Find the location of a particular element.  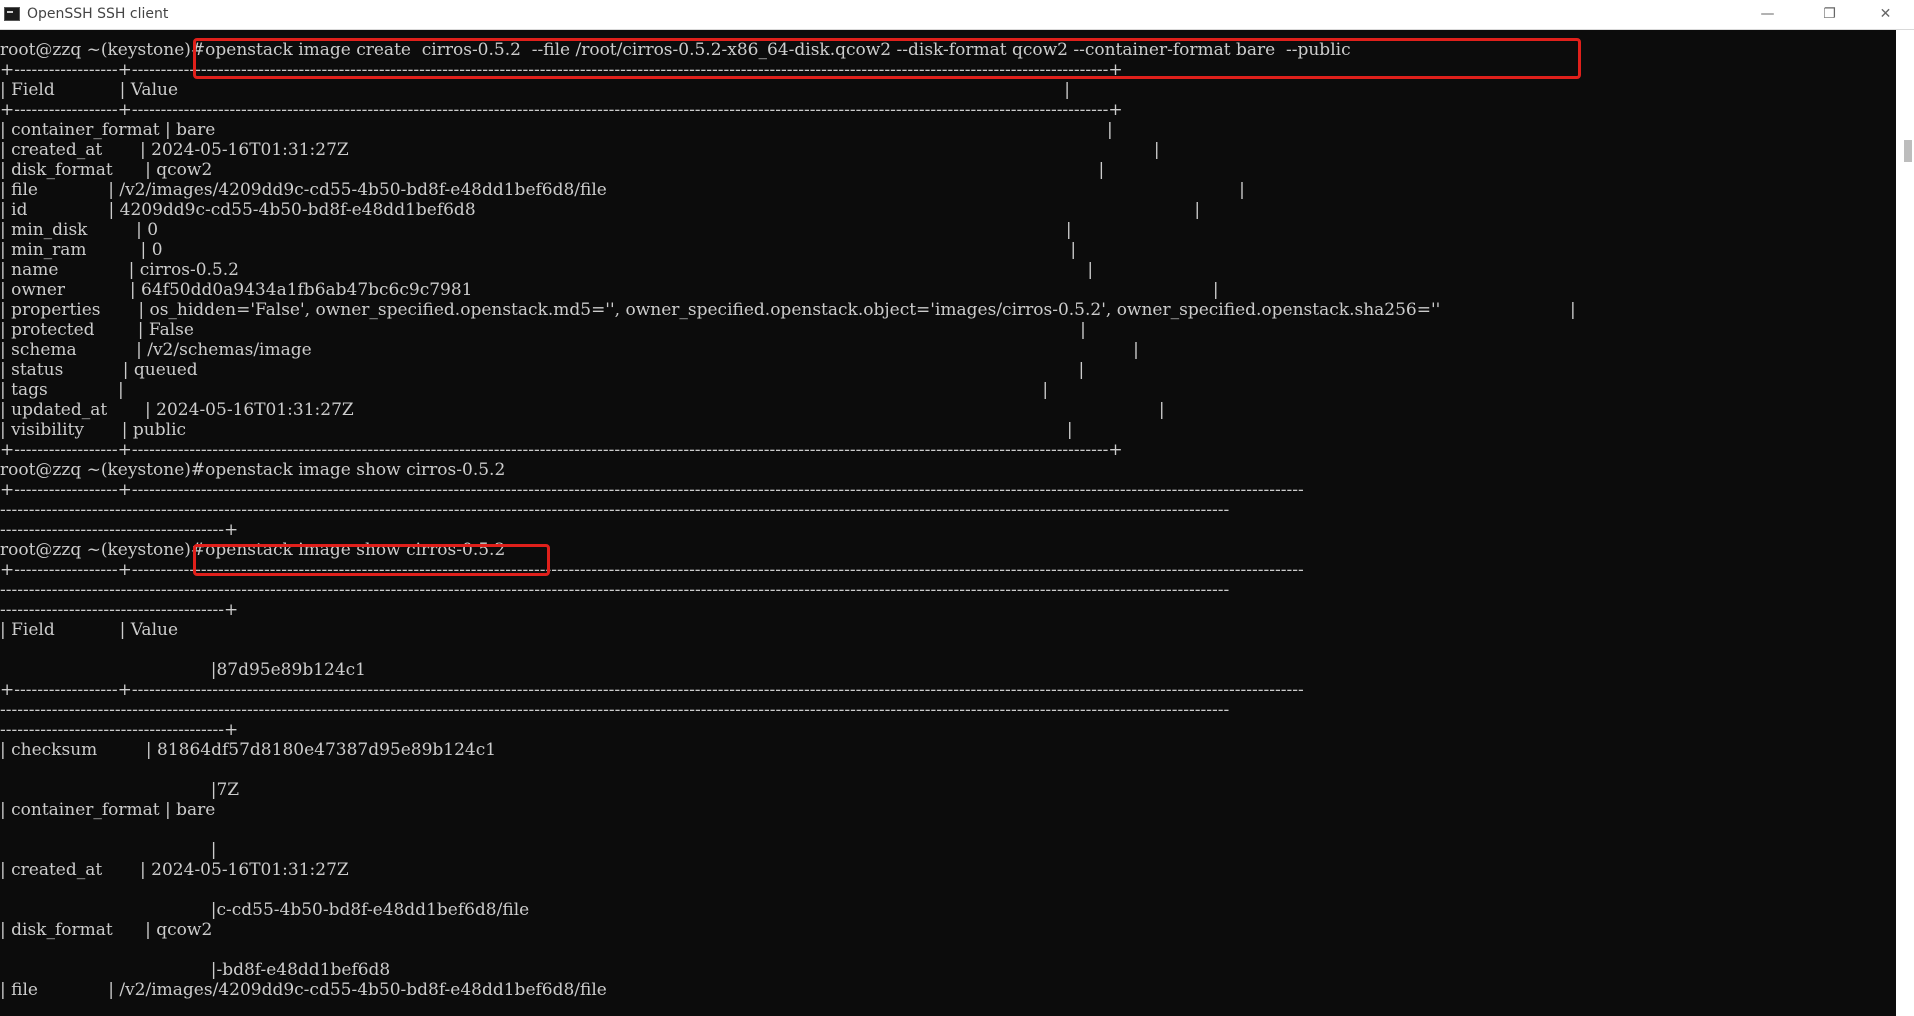

window-title: OpenSSH SSH client is located at coordinates (98, 14).